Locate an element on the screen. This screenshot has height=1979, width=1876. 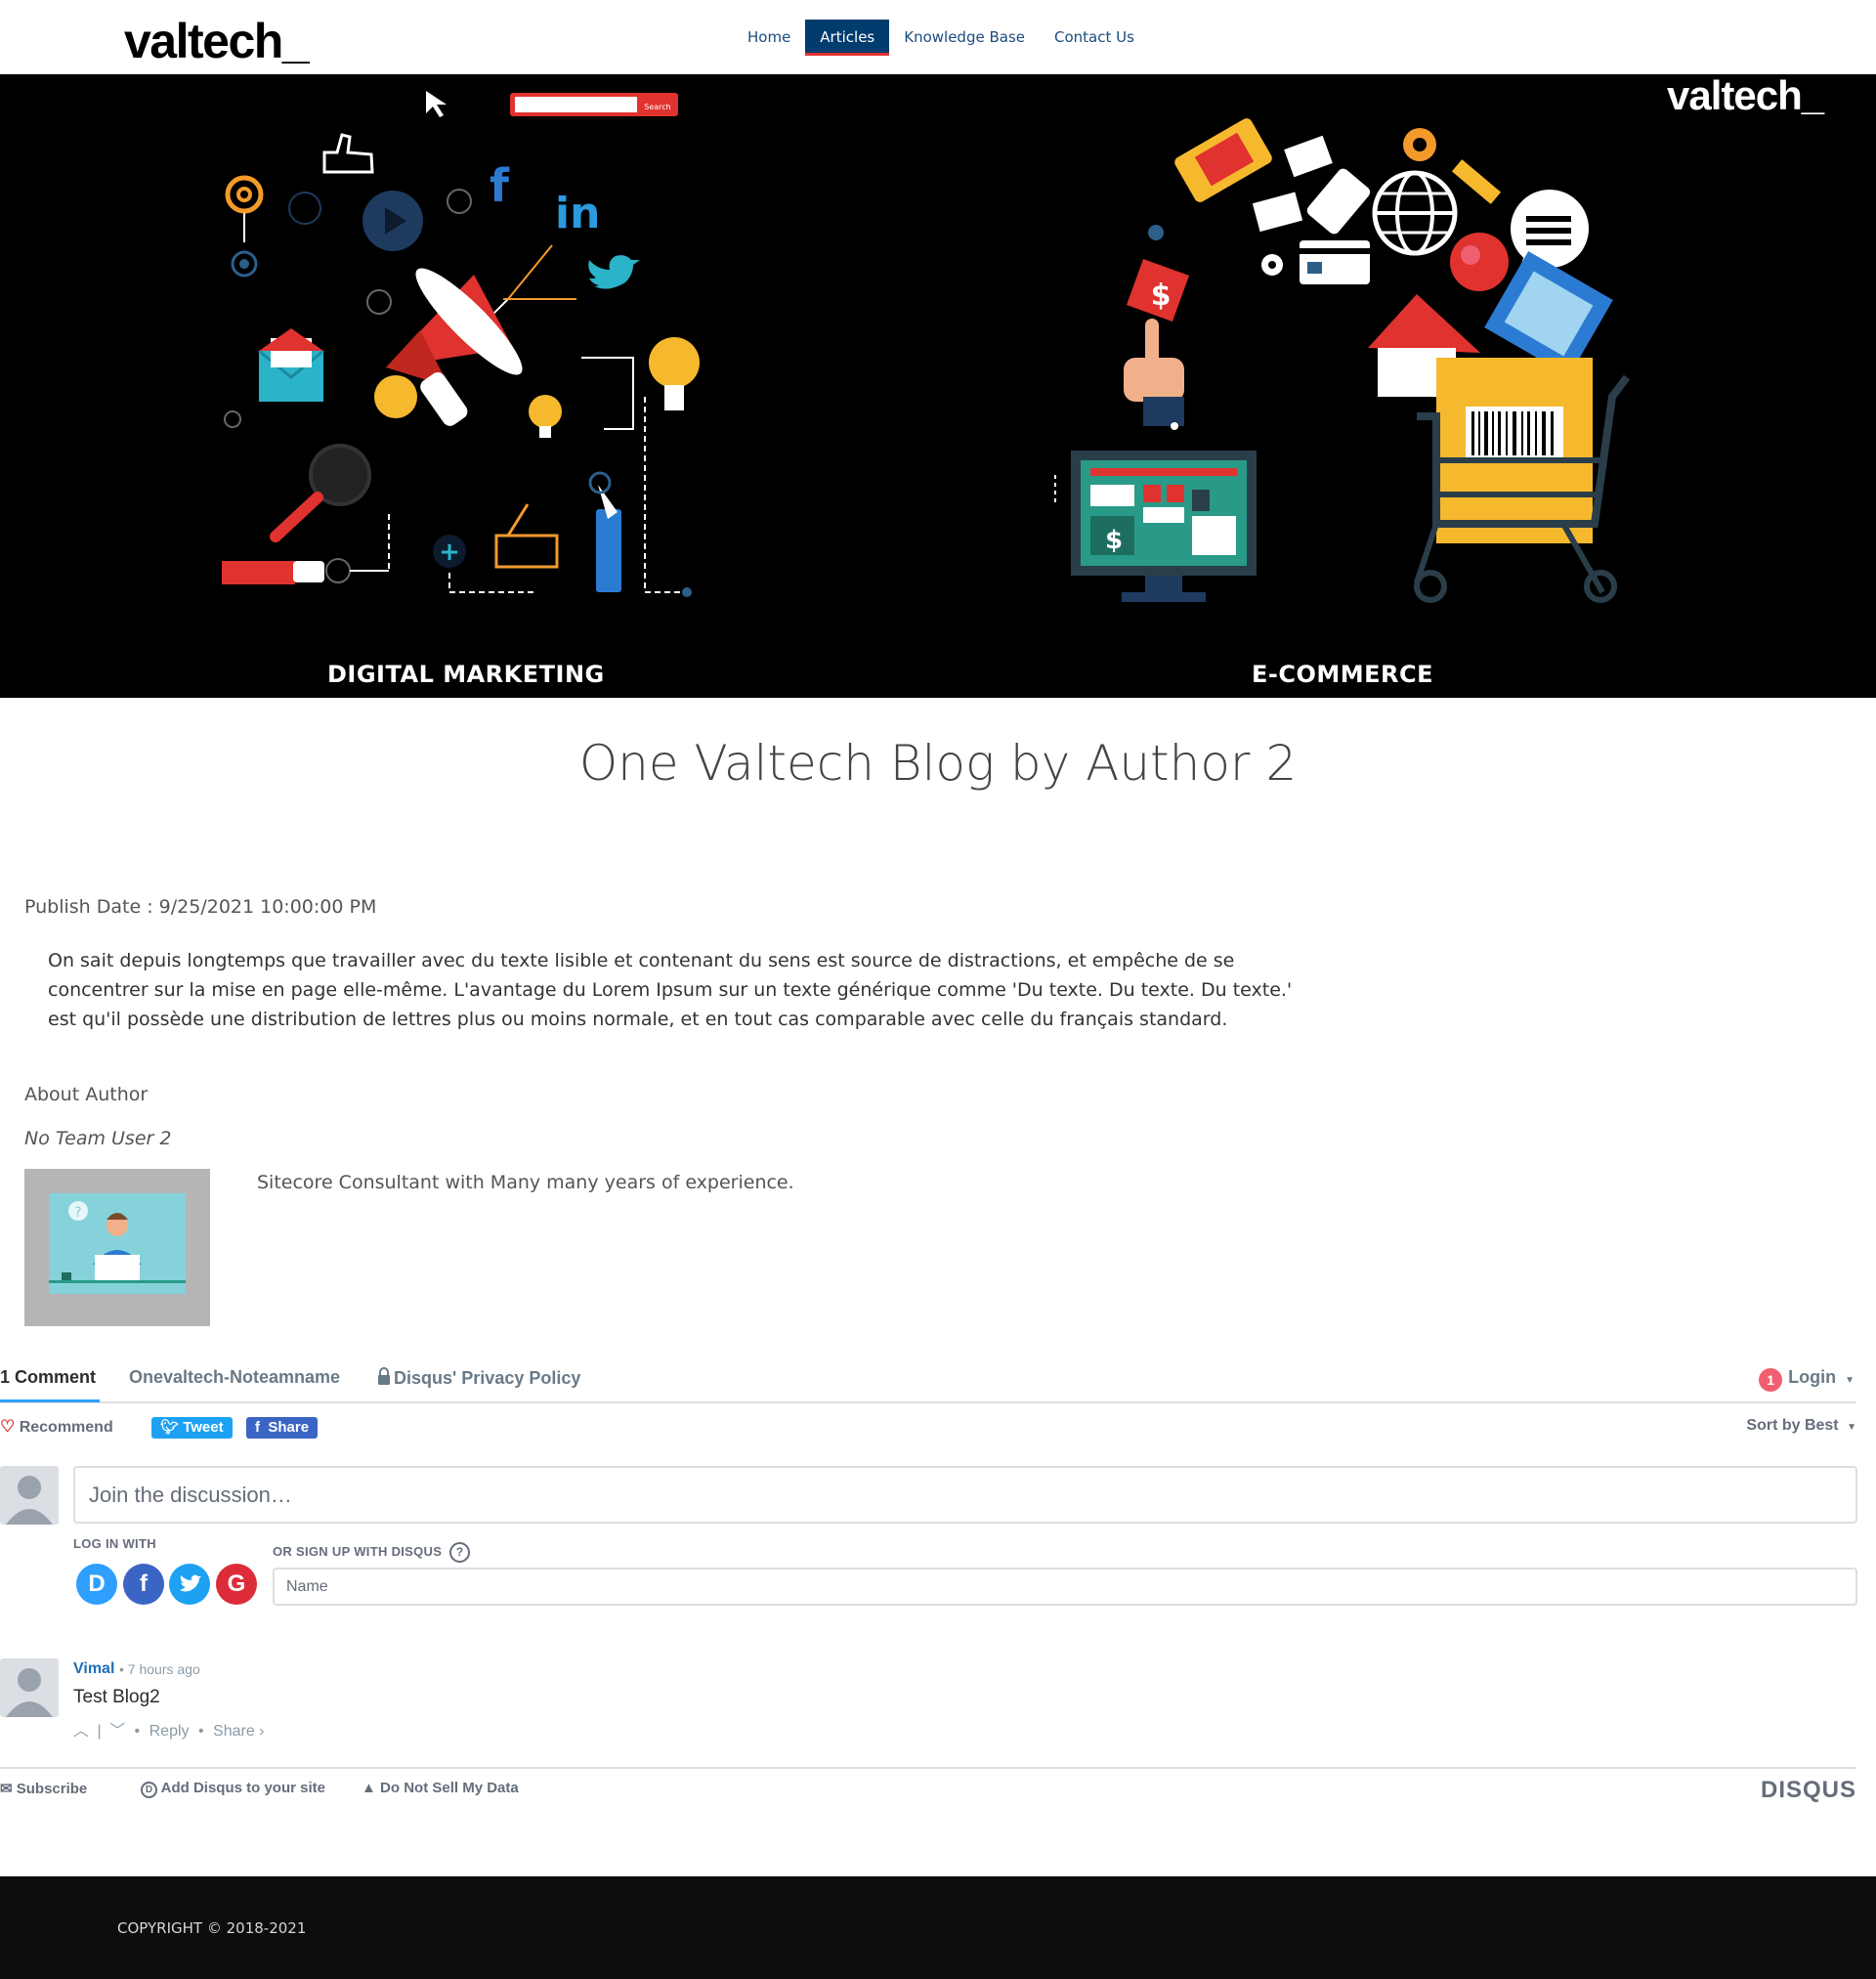
sort-dropdown: Sort by Best ▼ is located at coordinates (1801, 1426).